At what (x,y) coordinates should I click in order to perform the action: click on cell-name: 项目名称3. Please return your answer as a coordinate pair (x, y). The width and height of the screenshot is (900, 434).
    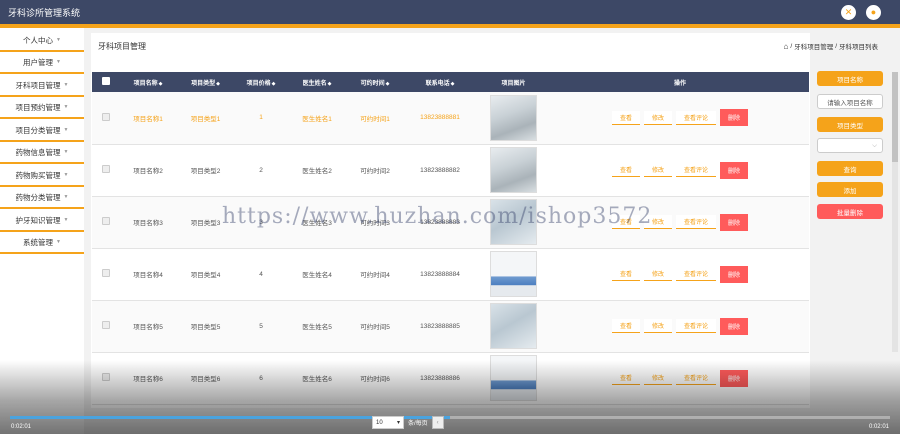
    Looking at the image, I should click on (148, 223).